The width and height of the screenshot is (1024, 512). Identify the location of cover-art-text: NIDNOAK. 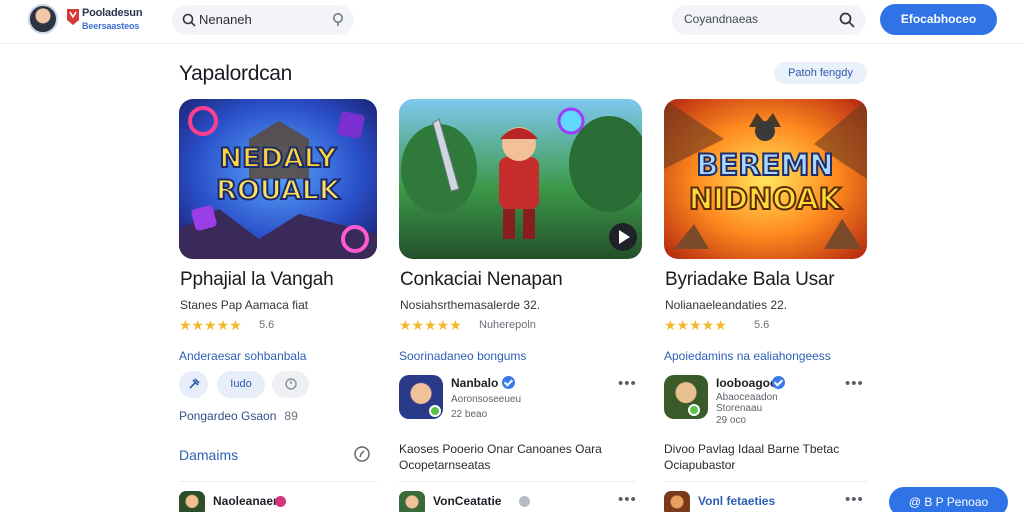
(766, 199).